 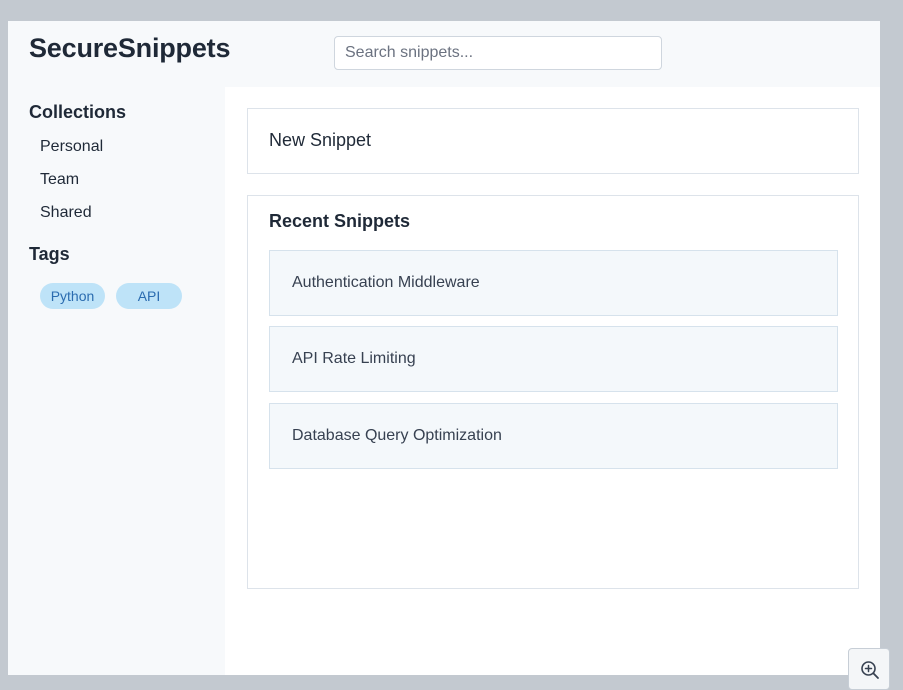 What do you see at coordinates (386, 282) in the screenshot?
I see `snippet-title: Authentication Middleware` at bounding box center [386, 282].